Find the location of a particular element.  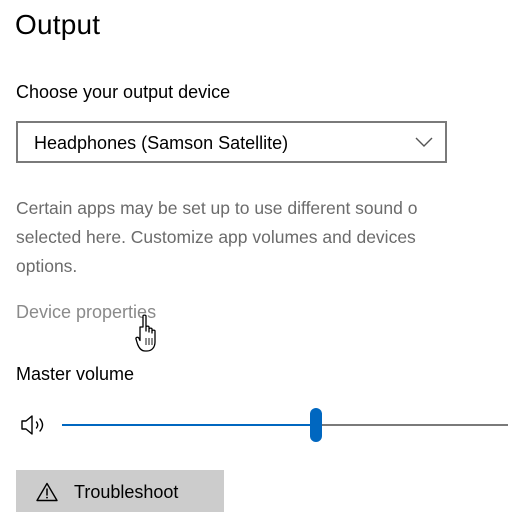

section-title: Output is located at coordinates (58, 24).